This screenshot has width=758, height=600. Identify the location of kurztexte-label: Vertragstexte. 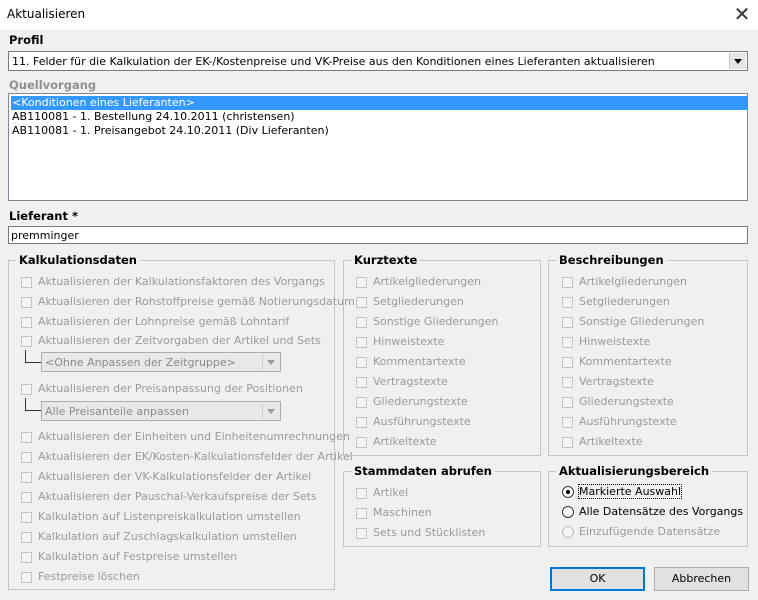
(410, 381).